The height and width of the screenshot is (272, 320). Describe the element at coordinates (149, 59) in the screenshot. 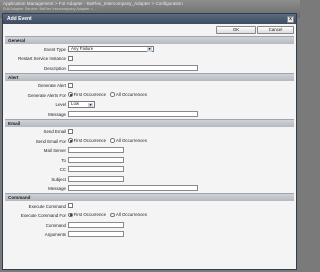

I see `restart-row: Restart Service Instance` at that location.